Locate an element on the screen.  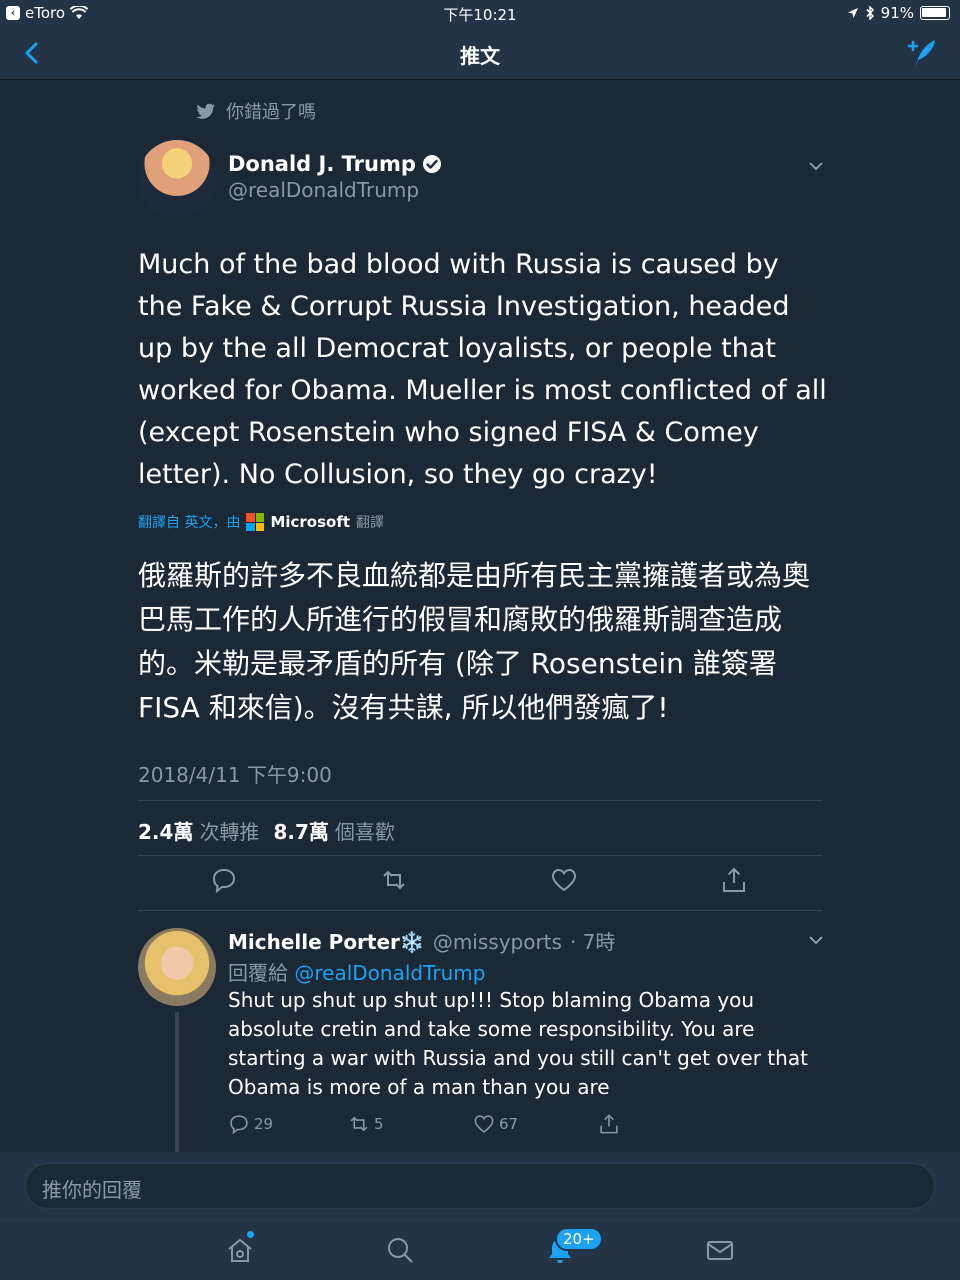
translation-prefix: 翻譯自 英文，由 is located at coordinates (189, 523).